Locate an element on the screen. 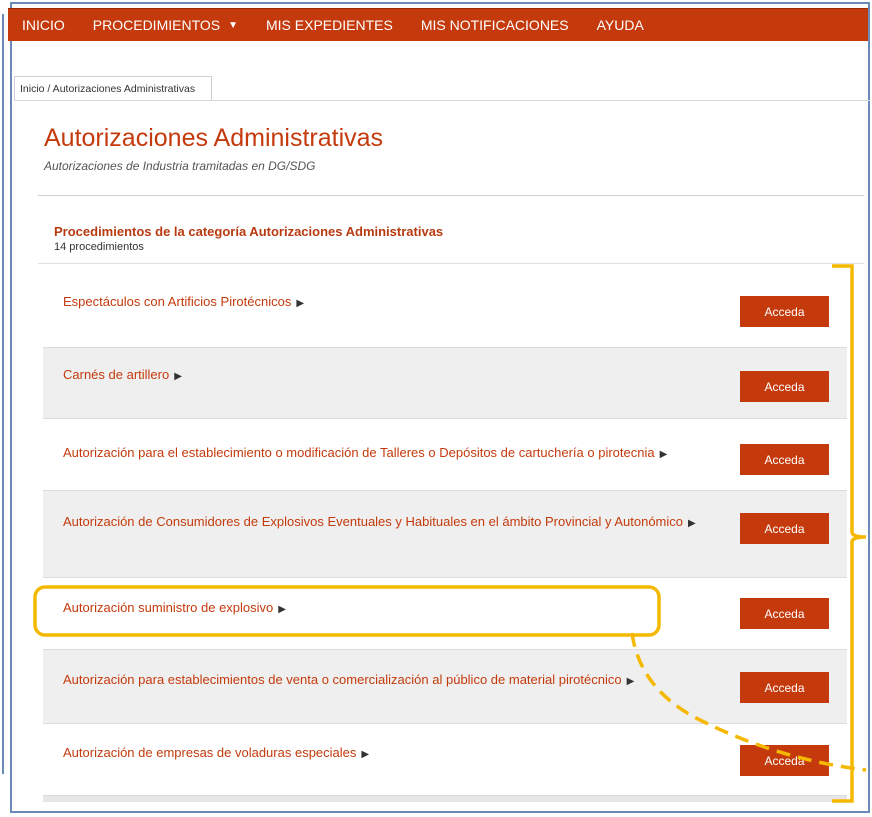 This screenshot has height=817, width=872. procedure-link: Carnés de artillero ▶ is located at coordinates (393, 376).